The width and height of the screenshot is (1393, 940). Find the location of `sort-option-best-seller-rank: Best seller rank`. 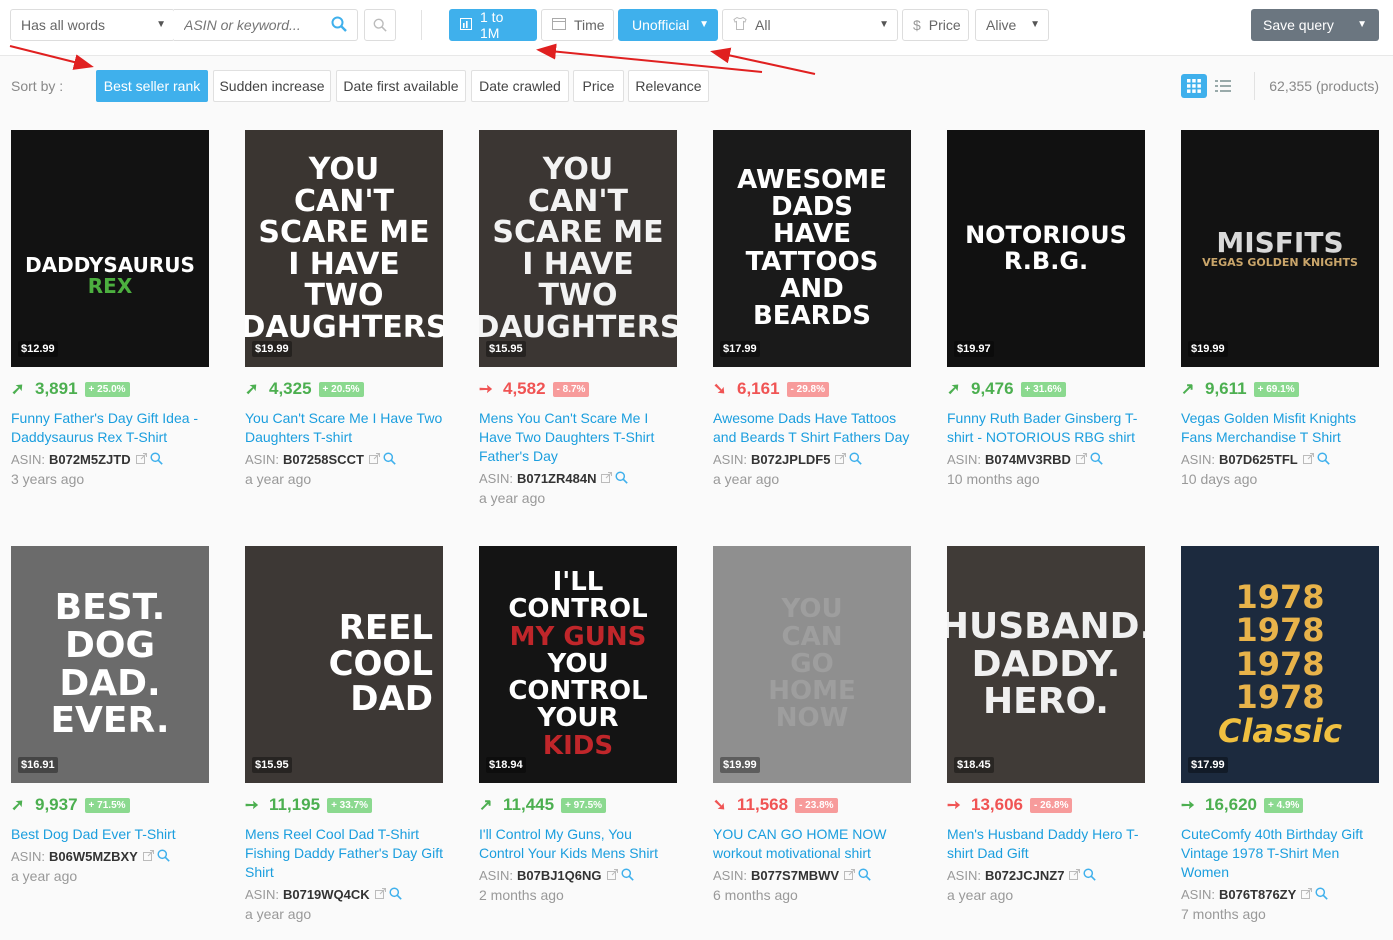

sort-option-best-seller-rank: Best seller rank is located at coordinates (152, 86).